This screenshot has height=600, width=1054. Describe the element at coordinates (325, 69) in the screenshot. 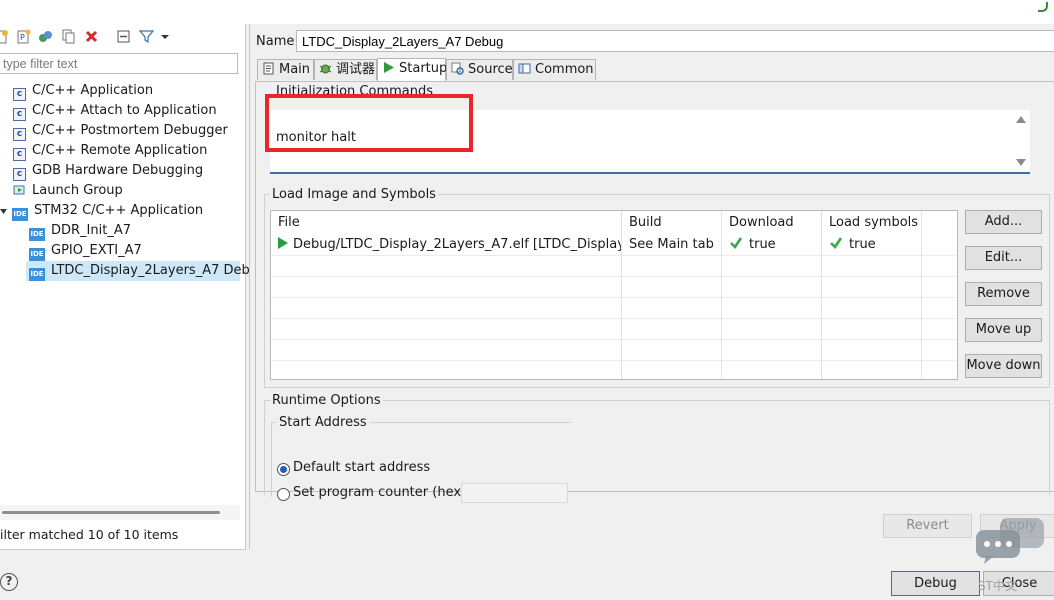

I see `bug-icon` at that location.